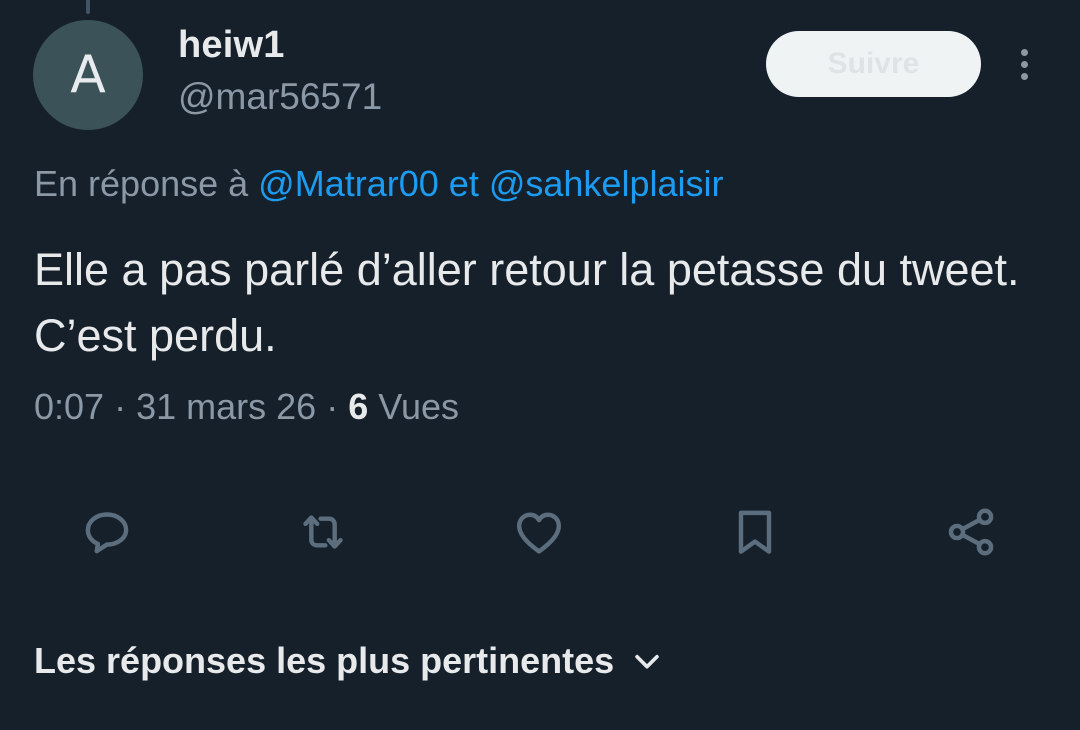 The height and width of the screenshot is (730, 1080). Describe the element at coordinates (463, 183) in the screenshot. I see `reply-conjunction: et` at that location.